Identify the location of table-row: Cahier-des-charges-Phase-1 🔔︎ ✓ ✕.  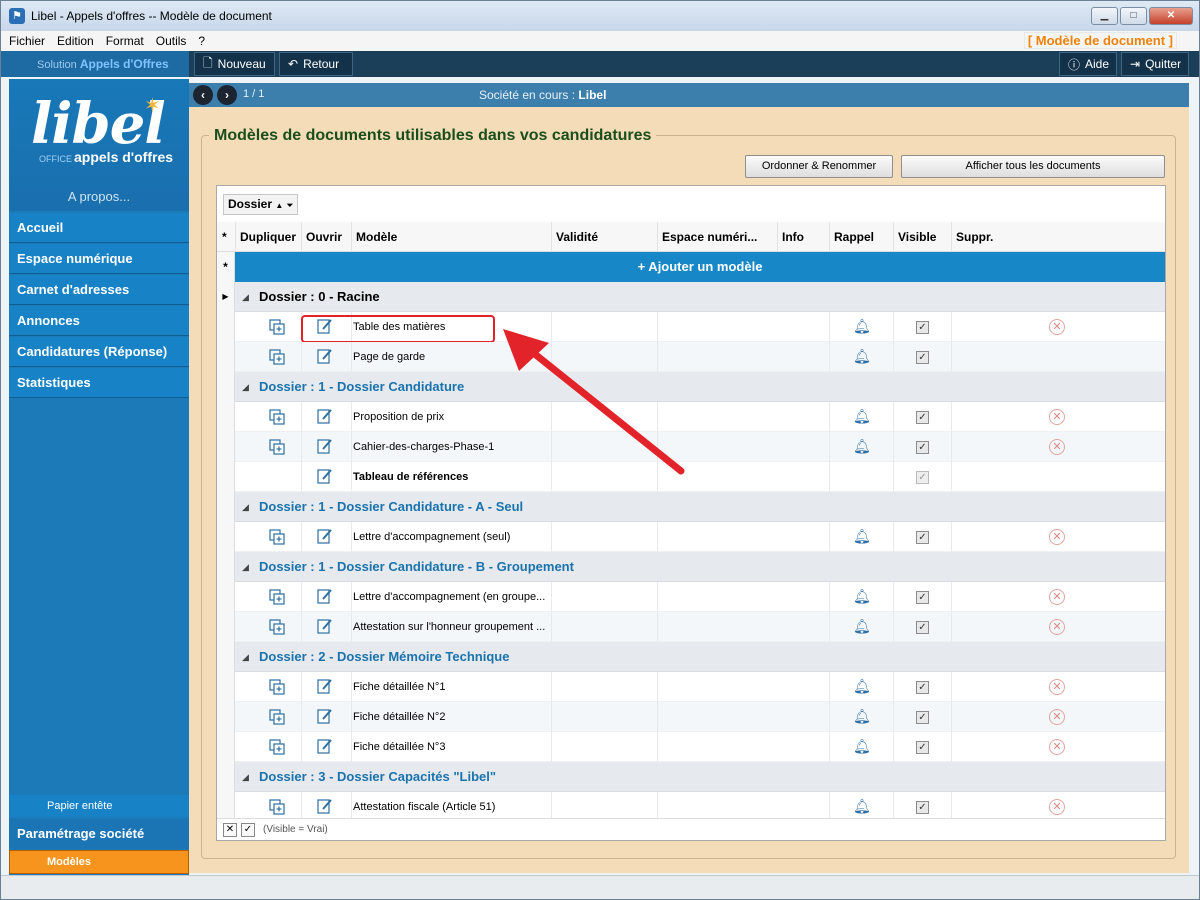
(691, 447).